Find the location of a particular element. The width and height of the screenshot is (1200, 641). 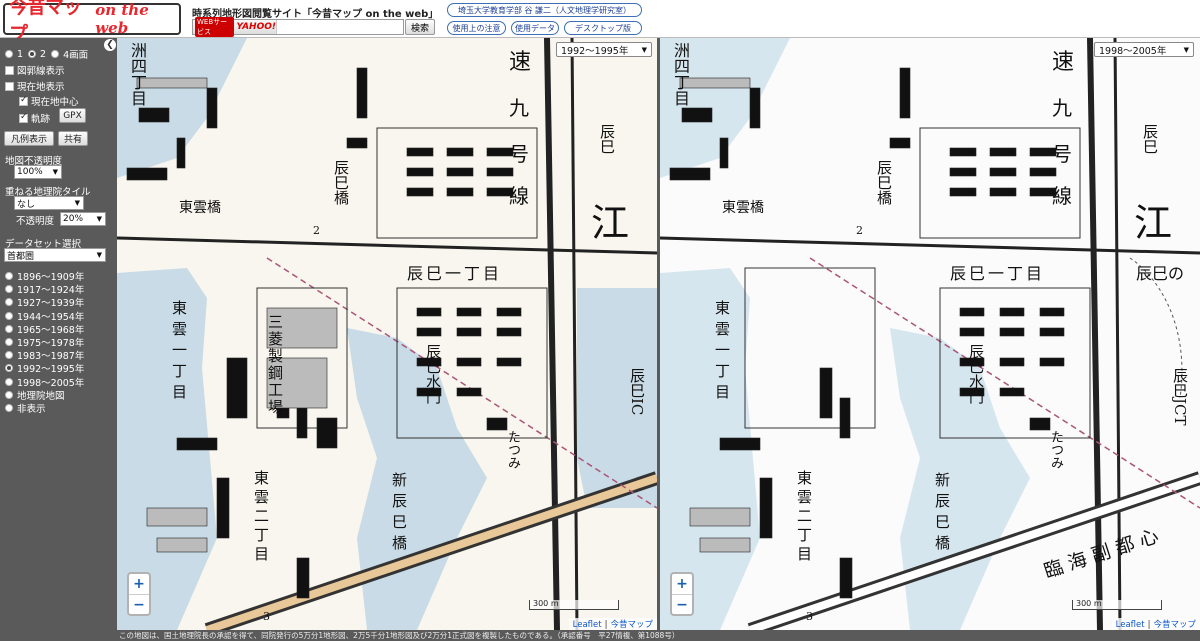

show-grid-option: 図郭線表示 is located at coordinates (35, 70).